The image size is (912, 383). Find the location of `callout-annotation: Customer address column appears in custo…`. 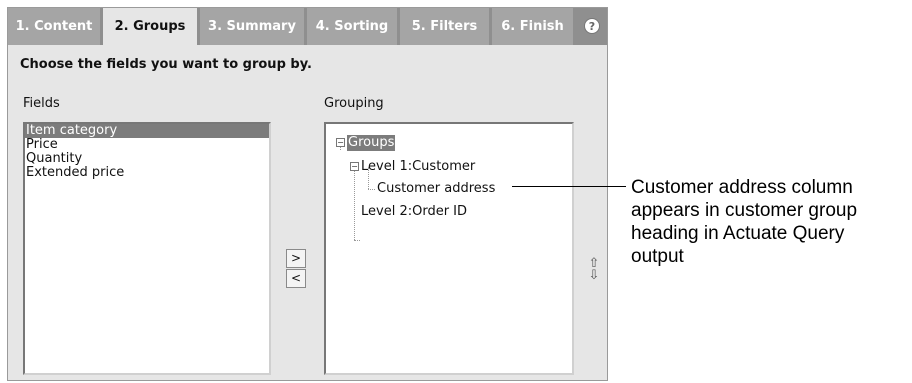

callout-annotation: Customer address column appears in custo… is located at coordinates (771, 222).